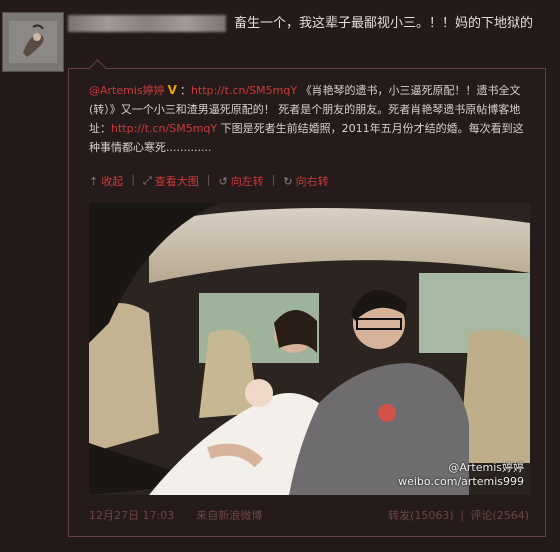 Image resolution: width=560 pixels, height=552 pixels. I want to click on rotate-right-label: 向右转, so click(312, 181).